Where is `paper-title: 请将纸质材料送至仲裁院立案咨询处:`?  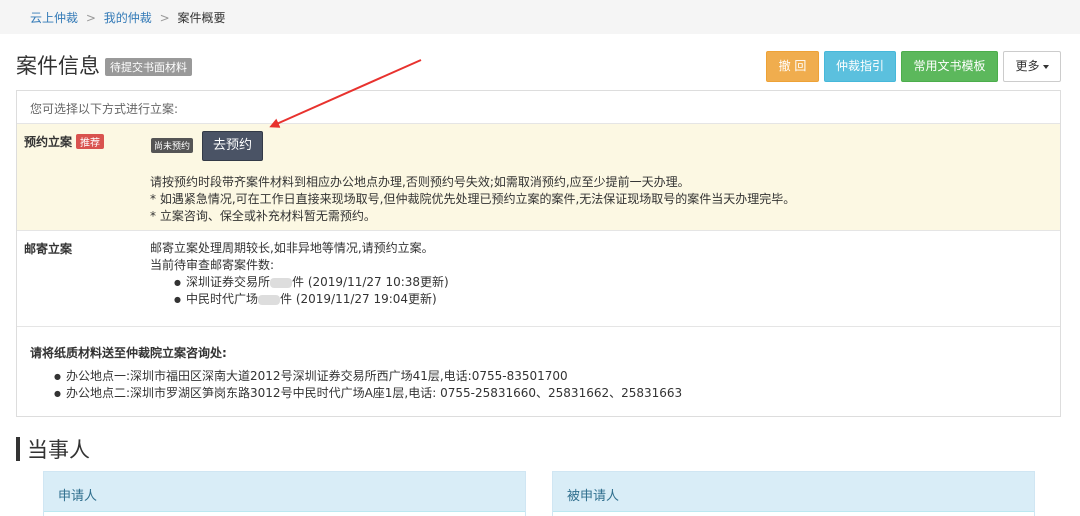 paper-title: 请将纸质材料送至仲裁院立案咨询处: is located at coordinates (128, 353).